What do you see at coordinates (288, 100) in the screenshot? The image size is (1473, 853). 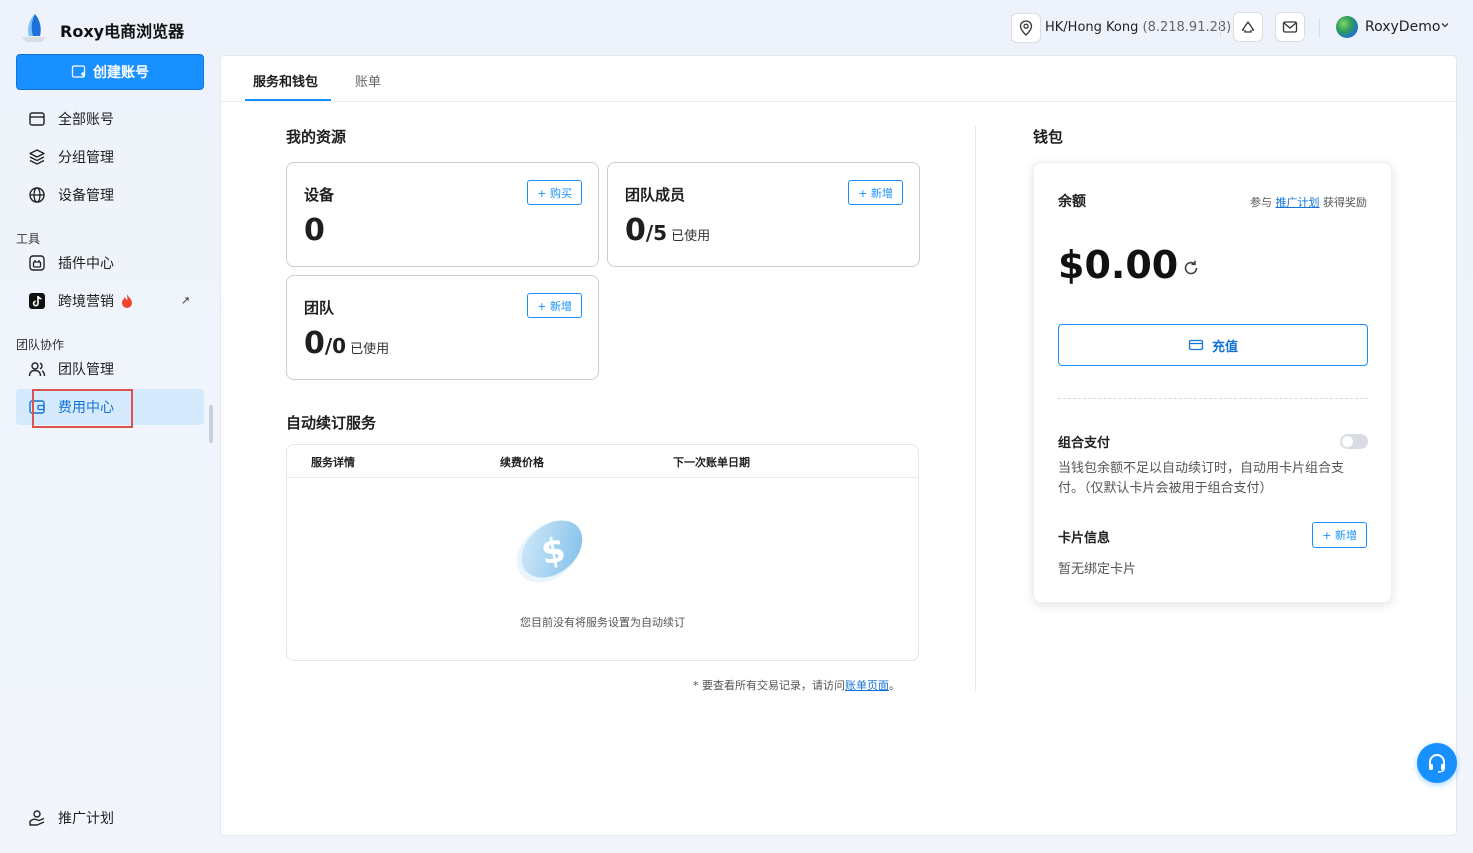 I see `tab-active-indicator` at bounding box center [288, 100].